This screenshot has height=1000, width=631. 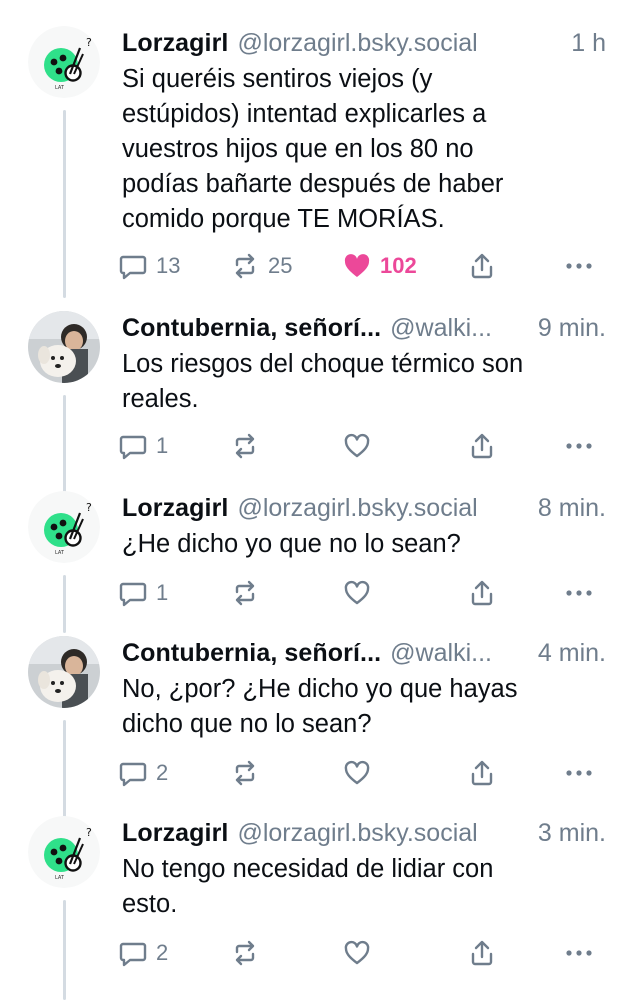 What do you see at coordinates (291, 544) in the screenshot?
I see `post-text: ¿He dicho yo que no lo sean?` at bounding box center [291, 544].